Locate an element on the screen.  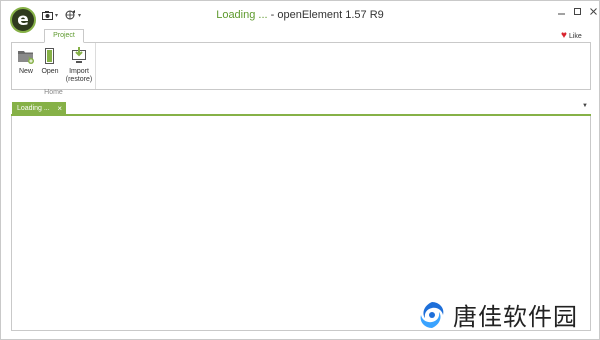
import-computer-icon is located at coordinates (79, 55).